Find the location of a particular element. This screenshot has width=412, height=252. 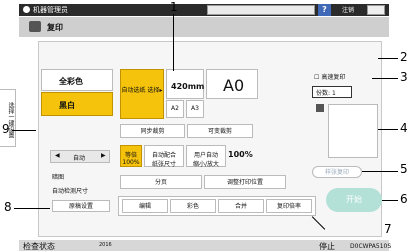

logout-button: 注销 is located at coordinates (352, 9).